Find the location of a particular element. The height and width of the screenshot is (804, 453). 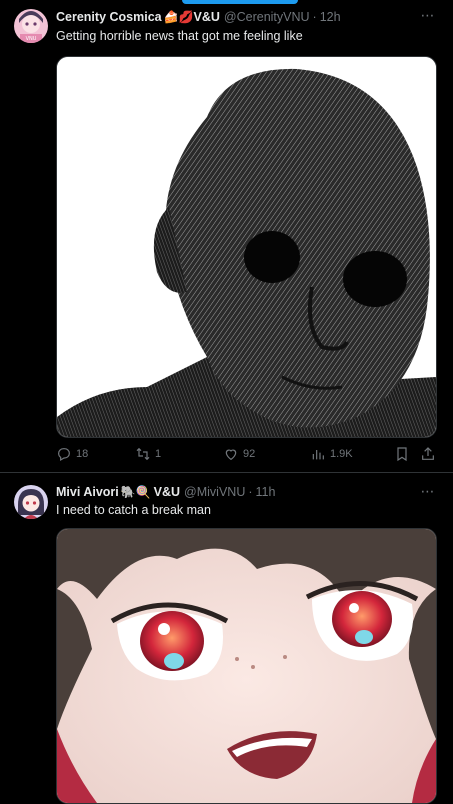

display-name: Cerenity Cosmica is located at coordinates (109, 17).